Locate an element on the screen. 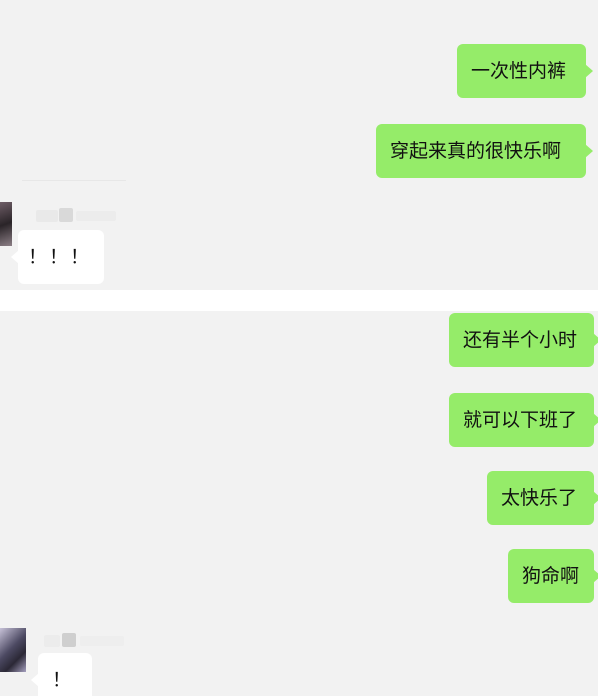  sent-message-bubble: 一次性内裤 is located at coordinates (525, 71).